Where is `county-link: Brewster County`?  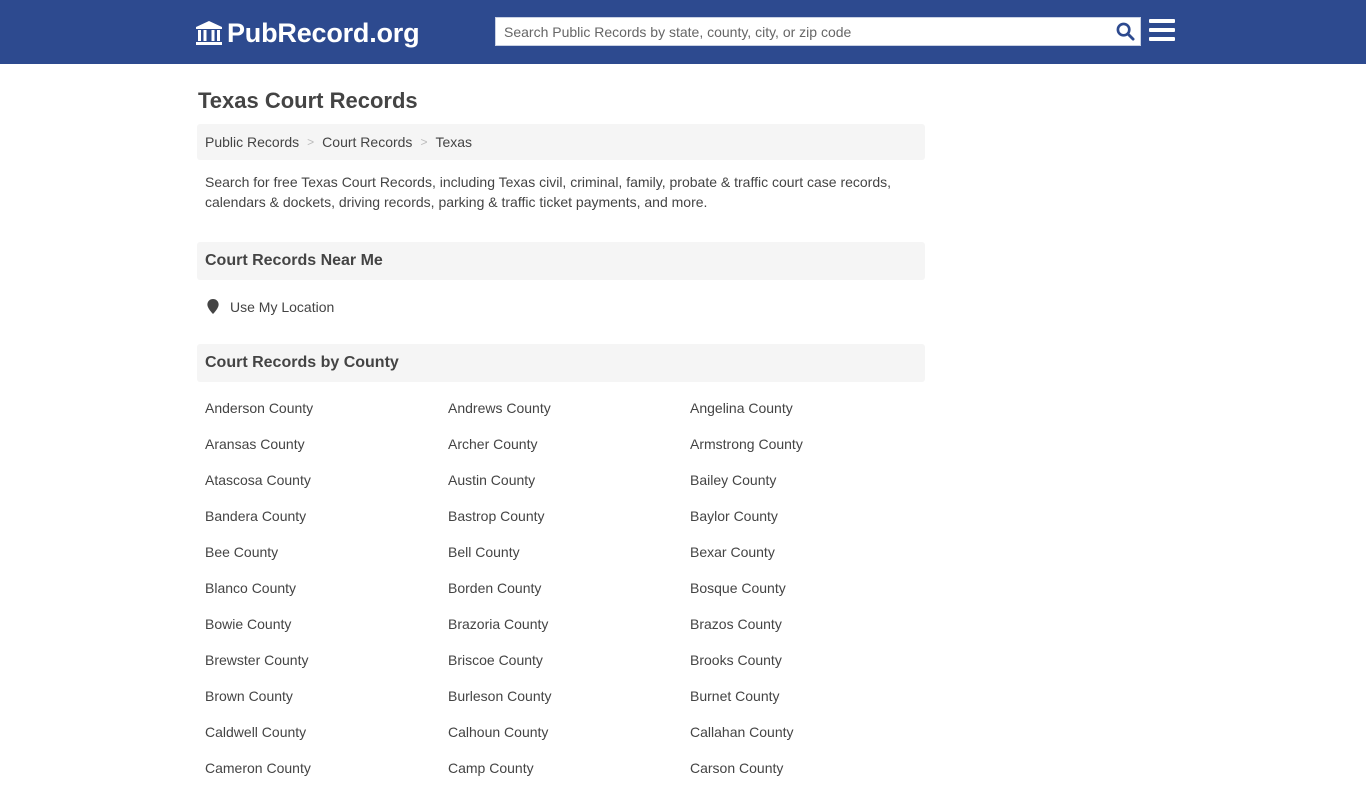 county-link: Brewster County is located at coordinates (318, 669).